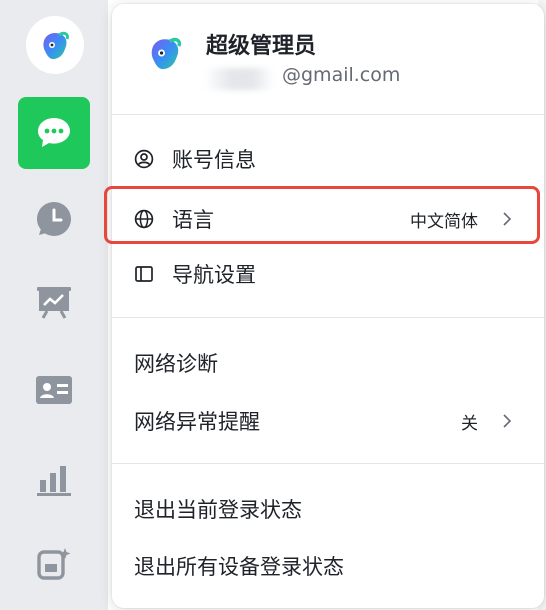  Describe the element at coordinates (239, 79) in the screenshot. I see `email-redaction` at that location.